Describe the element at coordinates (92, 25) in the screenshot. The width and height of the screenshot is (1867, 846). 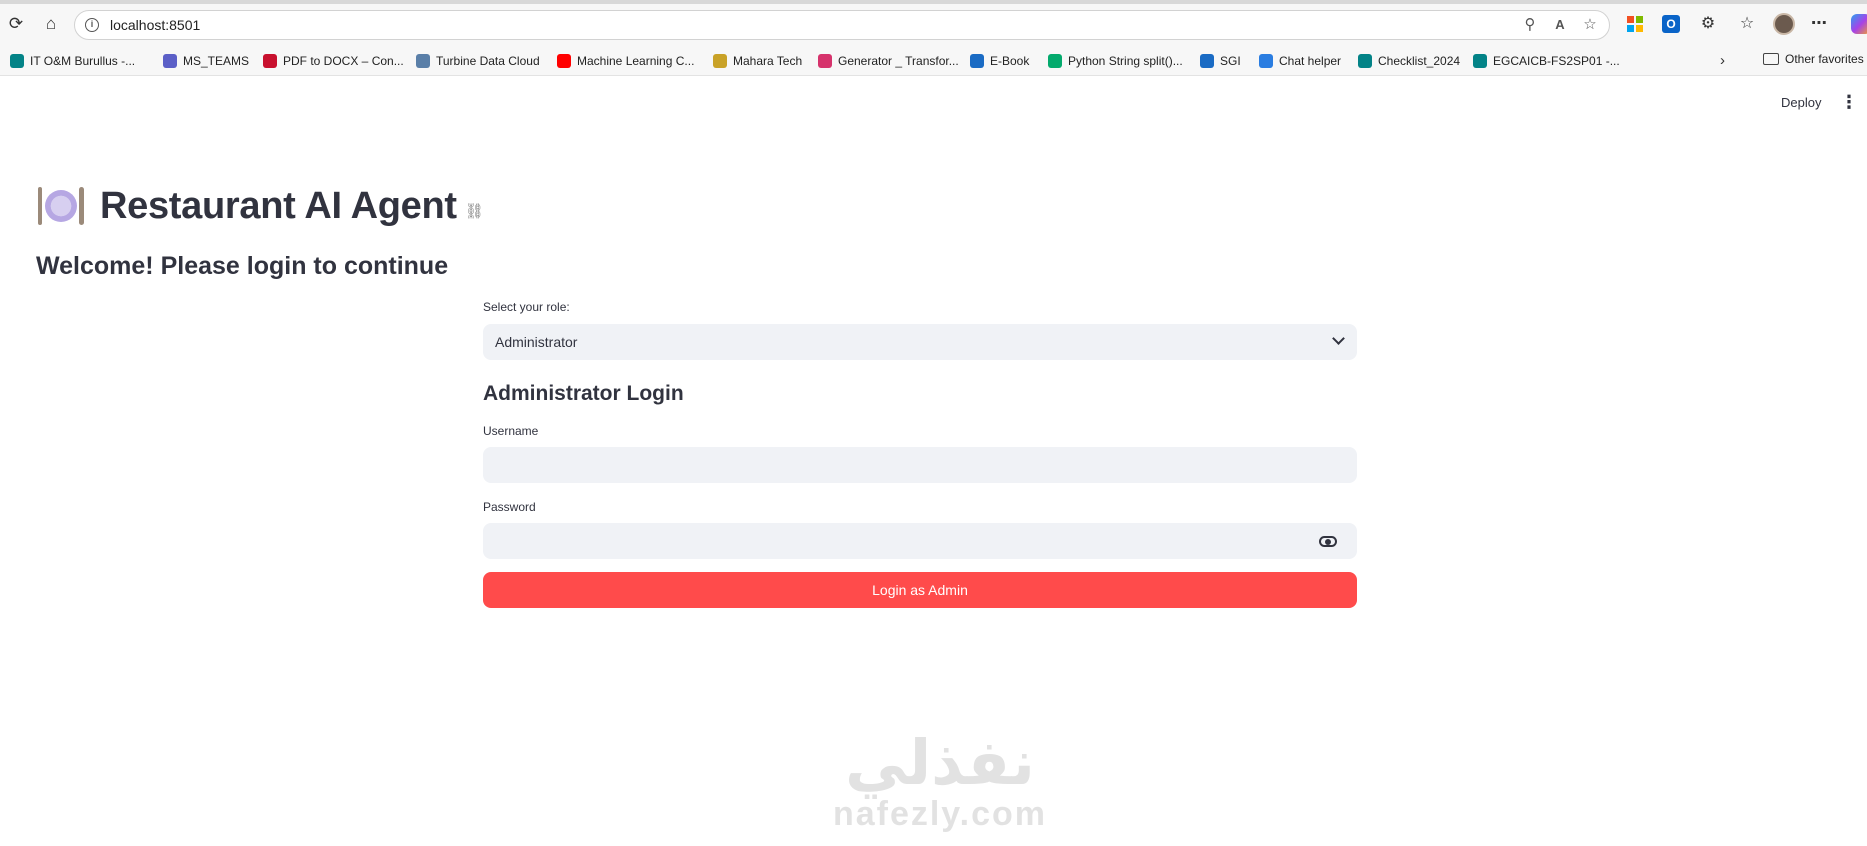
I see `site-info-icon: i` at that location.